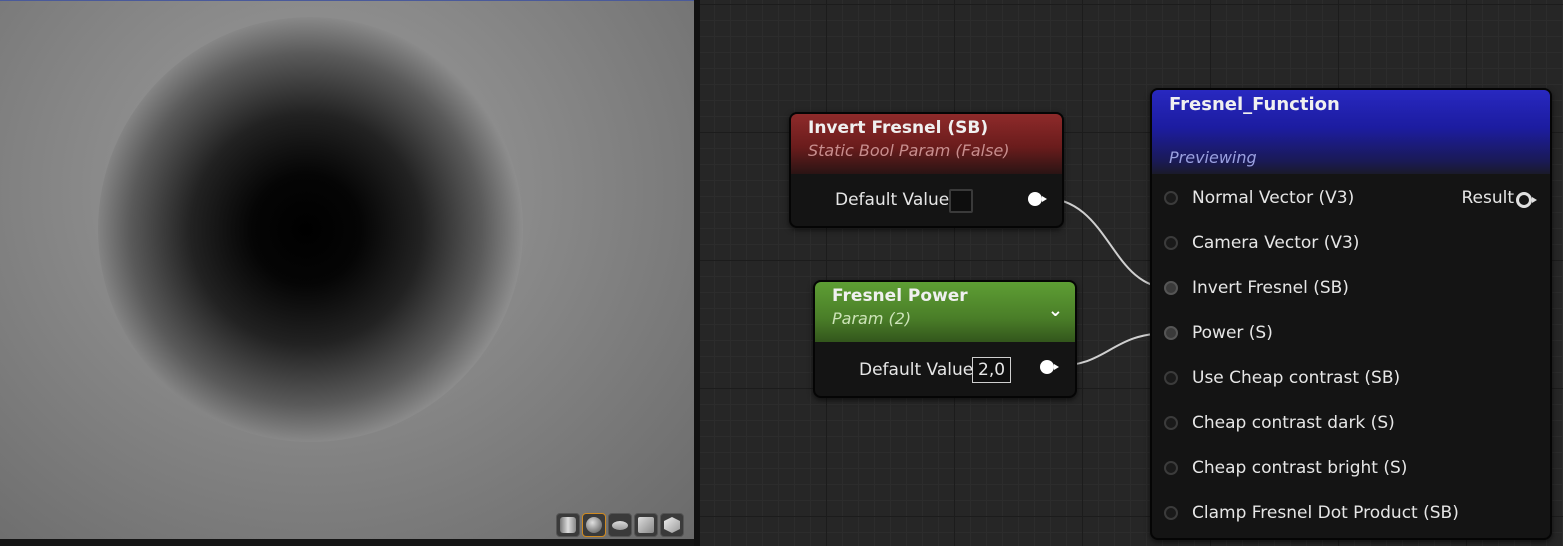  What do you see at coordinates (1300, 468) in the screenshot?
I see `input-label: Cheap contrast bright (S)` at bounding box center [1300, 468].